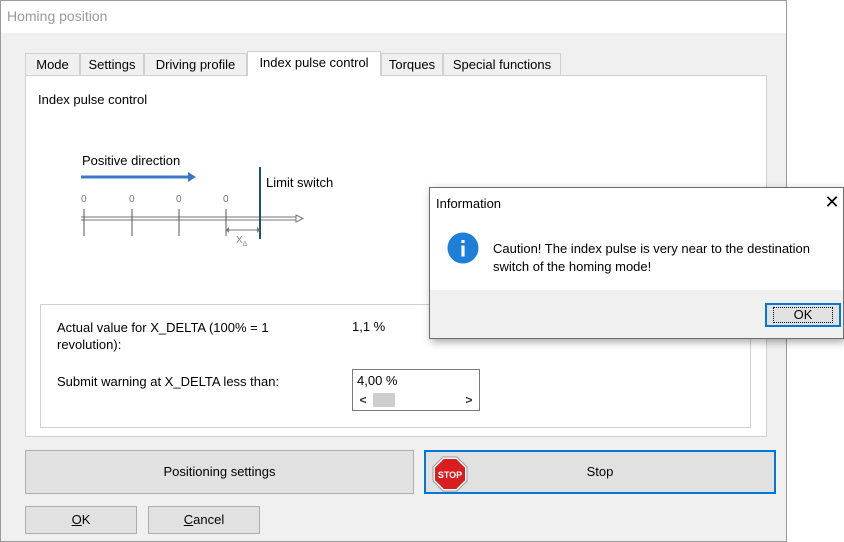  What do you see at coordinates (93, 99) in the screenshot?
I see `panel-title: Index pulse control` at bounding box center [93, 99].